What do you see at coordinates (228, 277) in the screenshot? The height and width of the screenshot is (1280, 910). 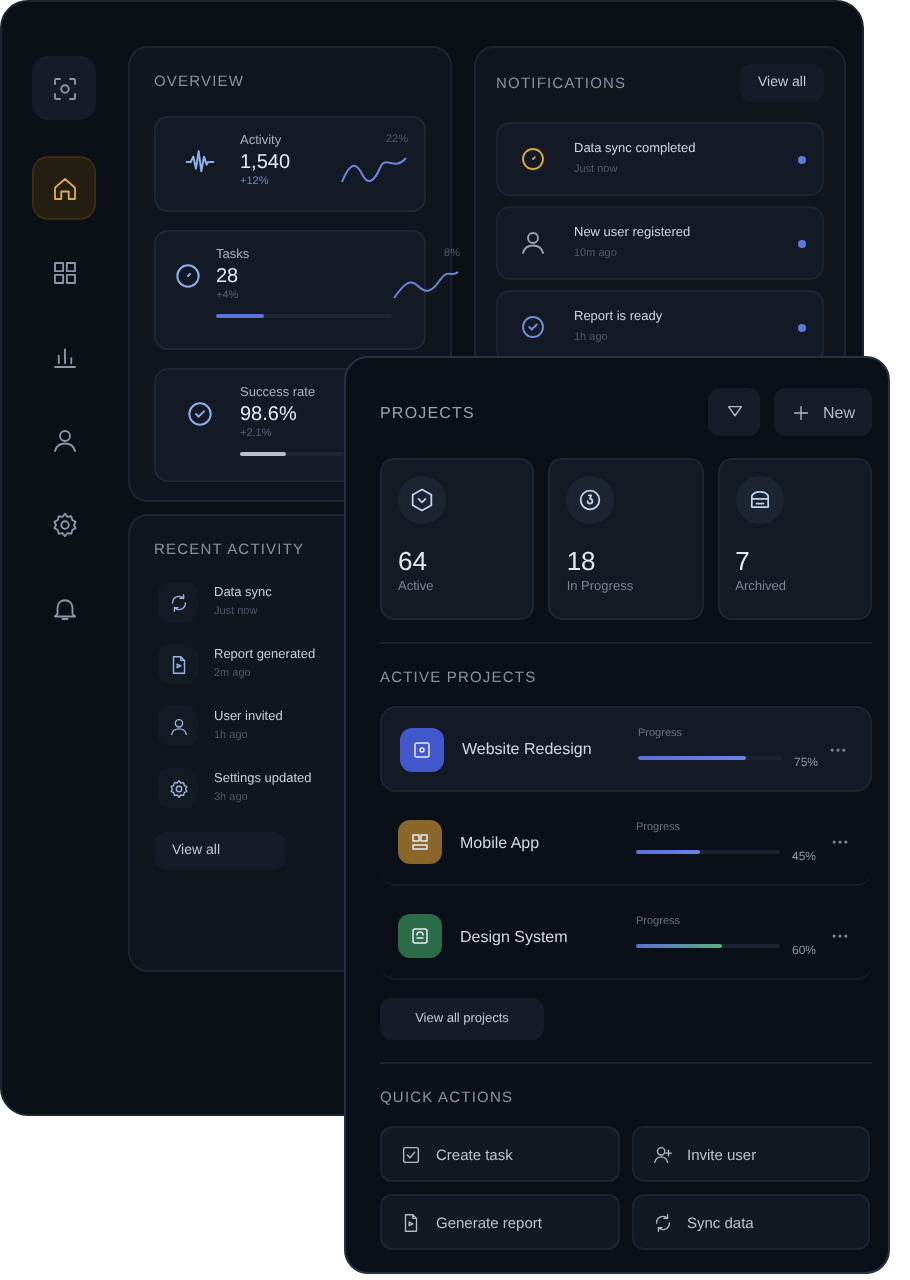 I see `stat-value: 28` at bounding box center [228, 277].